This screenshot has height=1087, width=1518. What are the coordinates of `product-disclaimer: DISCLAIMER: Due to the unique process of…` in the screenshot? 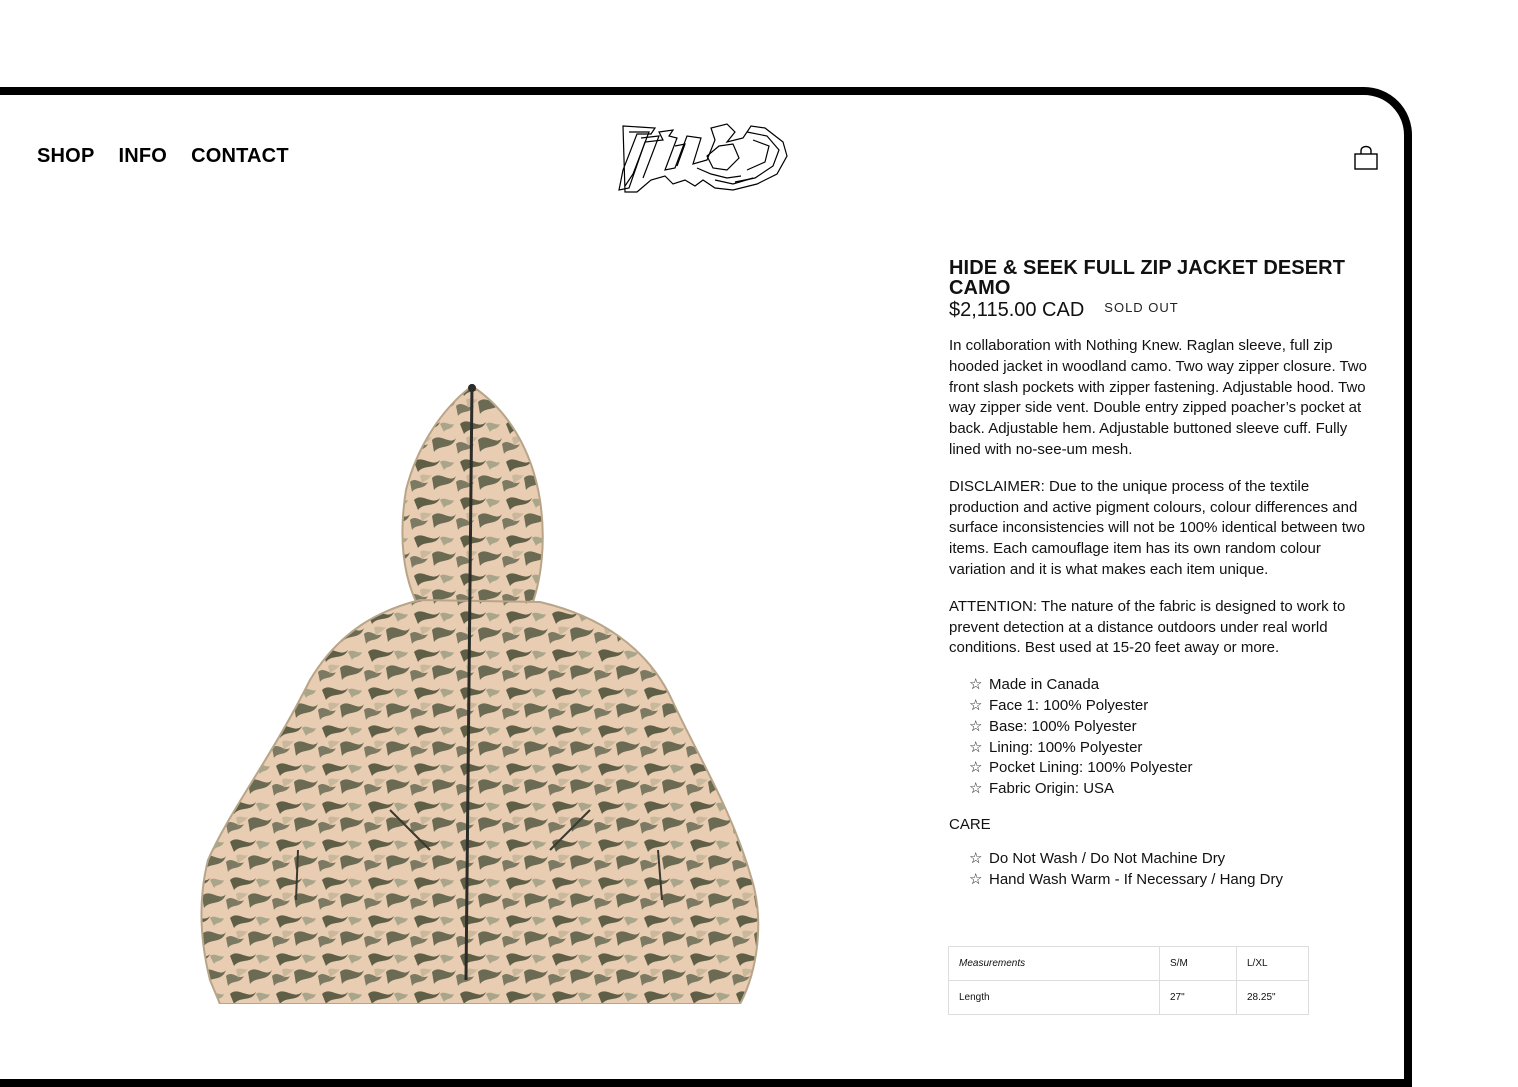 It's located at (1157, 527).